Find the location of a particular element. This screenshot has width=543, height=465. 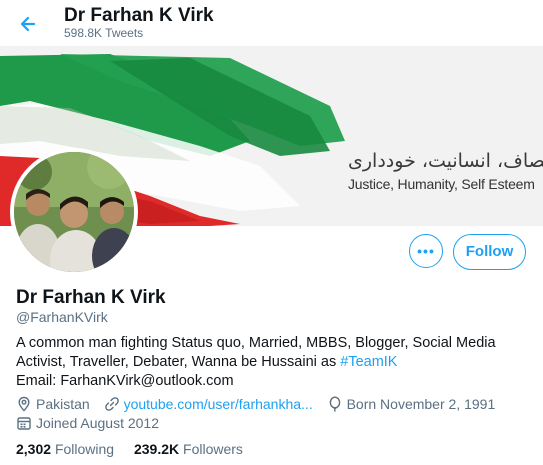

follow-button: Follow is located at coordinates (489, 252).